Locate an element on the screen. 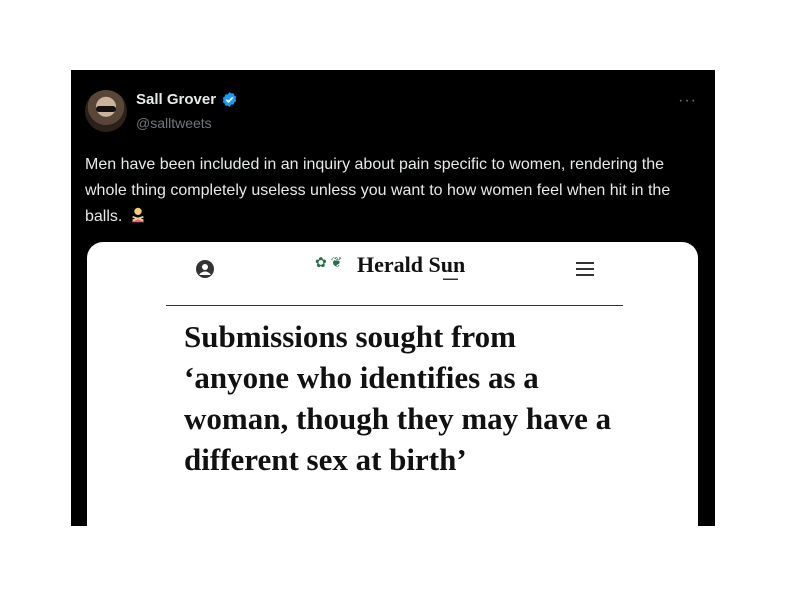 This screenshot has height=600, width=801. divider is located at coordinates (394, 305).